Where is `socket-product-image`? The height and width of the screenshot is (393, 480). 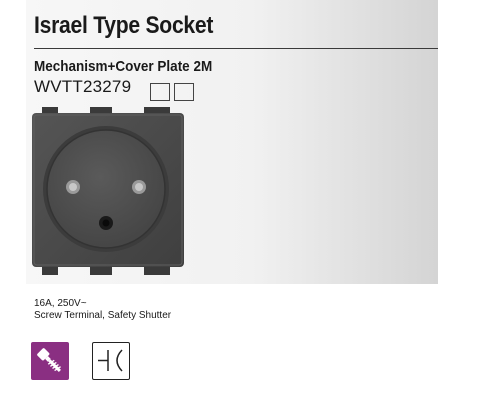 socket-product-image is located at coordinates (108, 191).